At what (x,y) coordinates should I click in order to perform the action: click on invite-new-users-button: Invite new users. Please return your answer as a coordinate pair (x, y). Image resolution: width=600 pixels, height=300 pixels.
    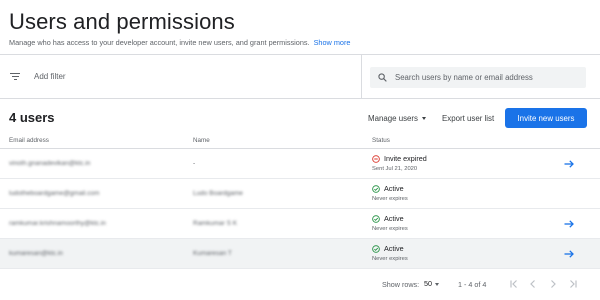
    Looking at the image, I should click on (546, 118).